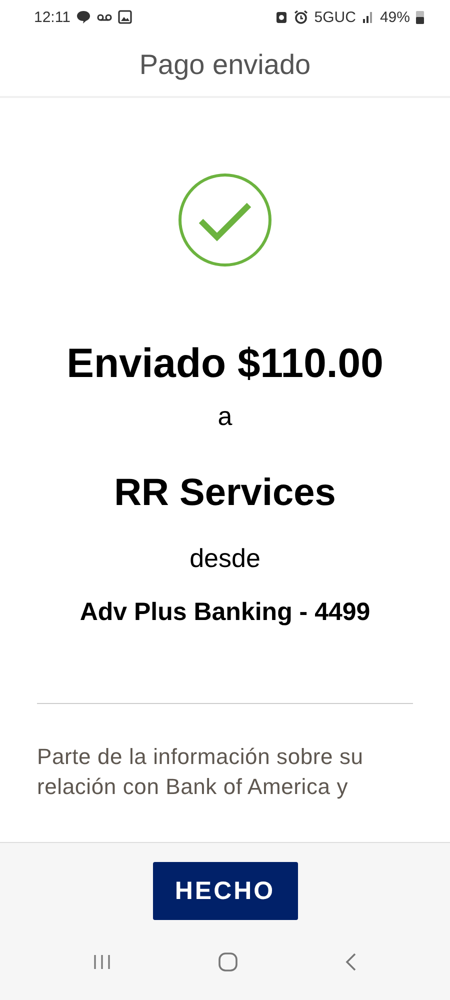 Image resolution: width=450 pixels, height=1000 pixels. Describe the element at coordinates (225, 493) in the screenshot. I see `recipient-name: RR Services` at that location.